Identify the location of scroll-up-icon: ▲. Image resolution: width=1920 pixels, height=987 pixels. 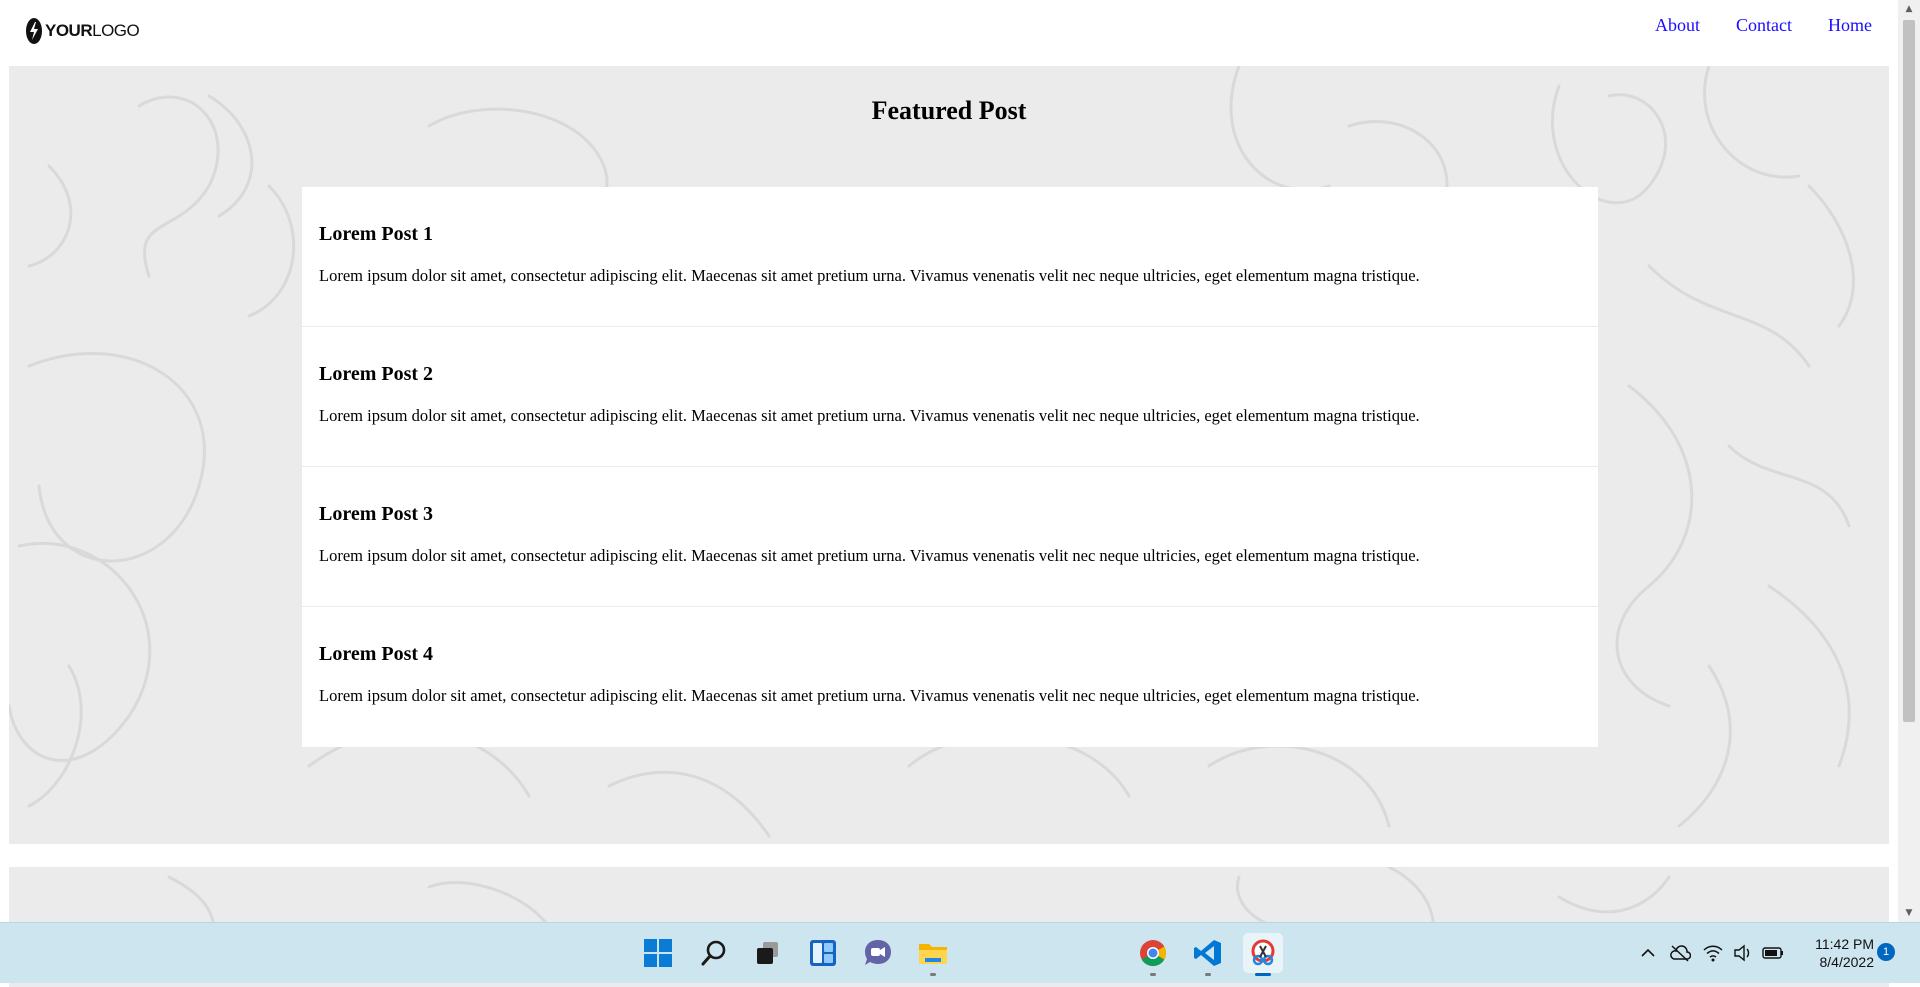
(1909, 9).